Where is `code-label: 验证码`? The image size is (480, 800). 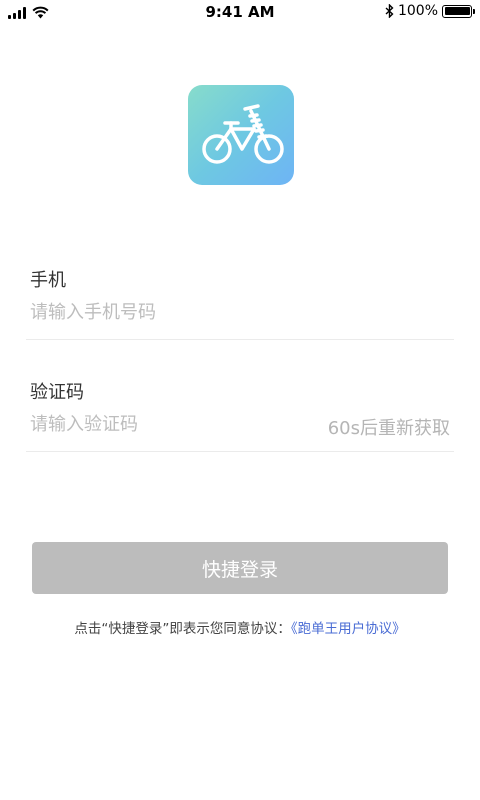
code-label: 验证码 is located at coordinates (57, 392).